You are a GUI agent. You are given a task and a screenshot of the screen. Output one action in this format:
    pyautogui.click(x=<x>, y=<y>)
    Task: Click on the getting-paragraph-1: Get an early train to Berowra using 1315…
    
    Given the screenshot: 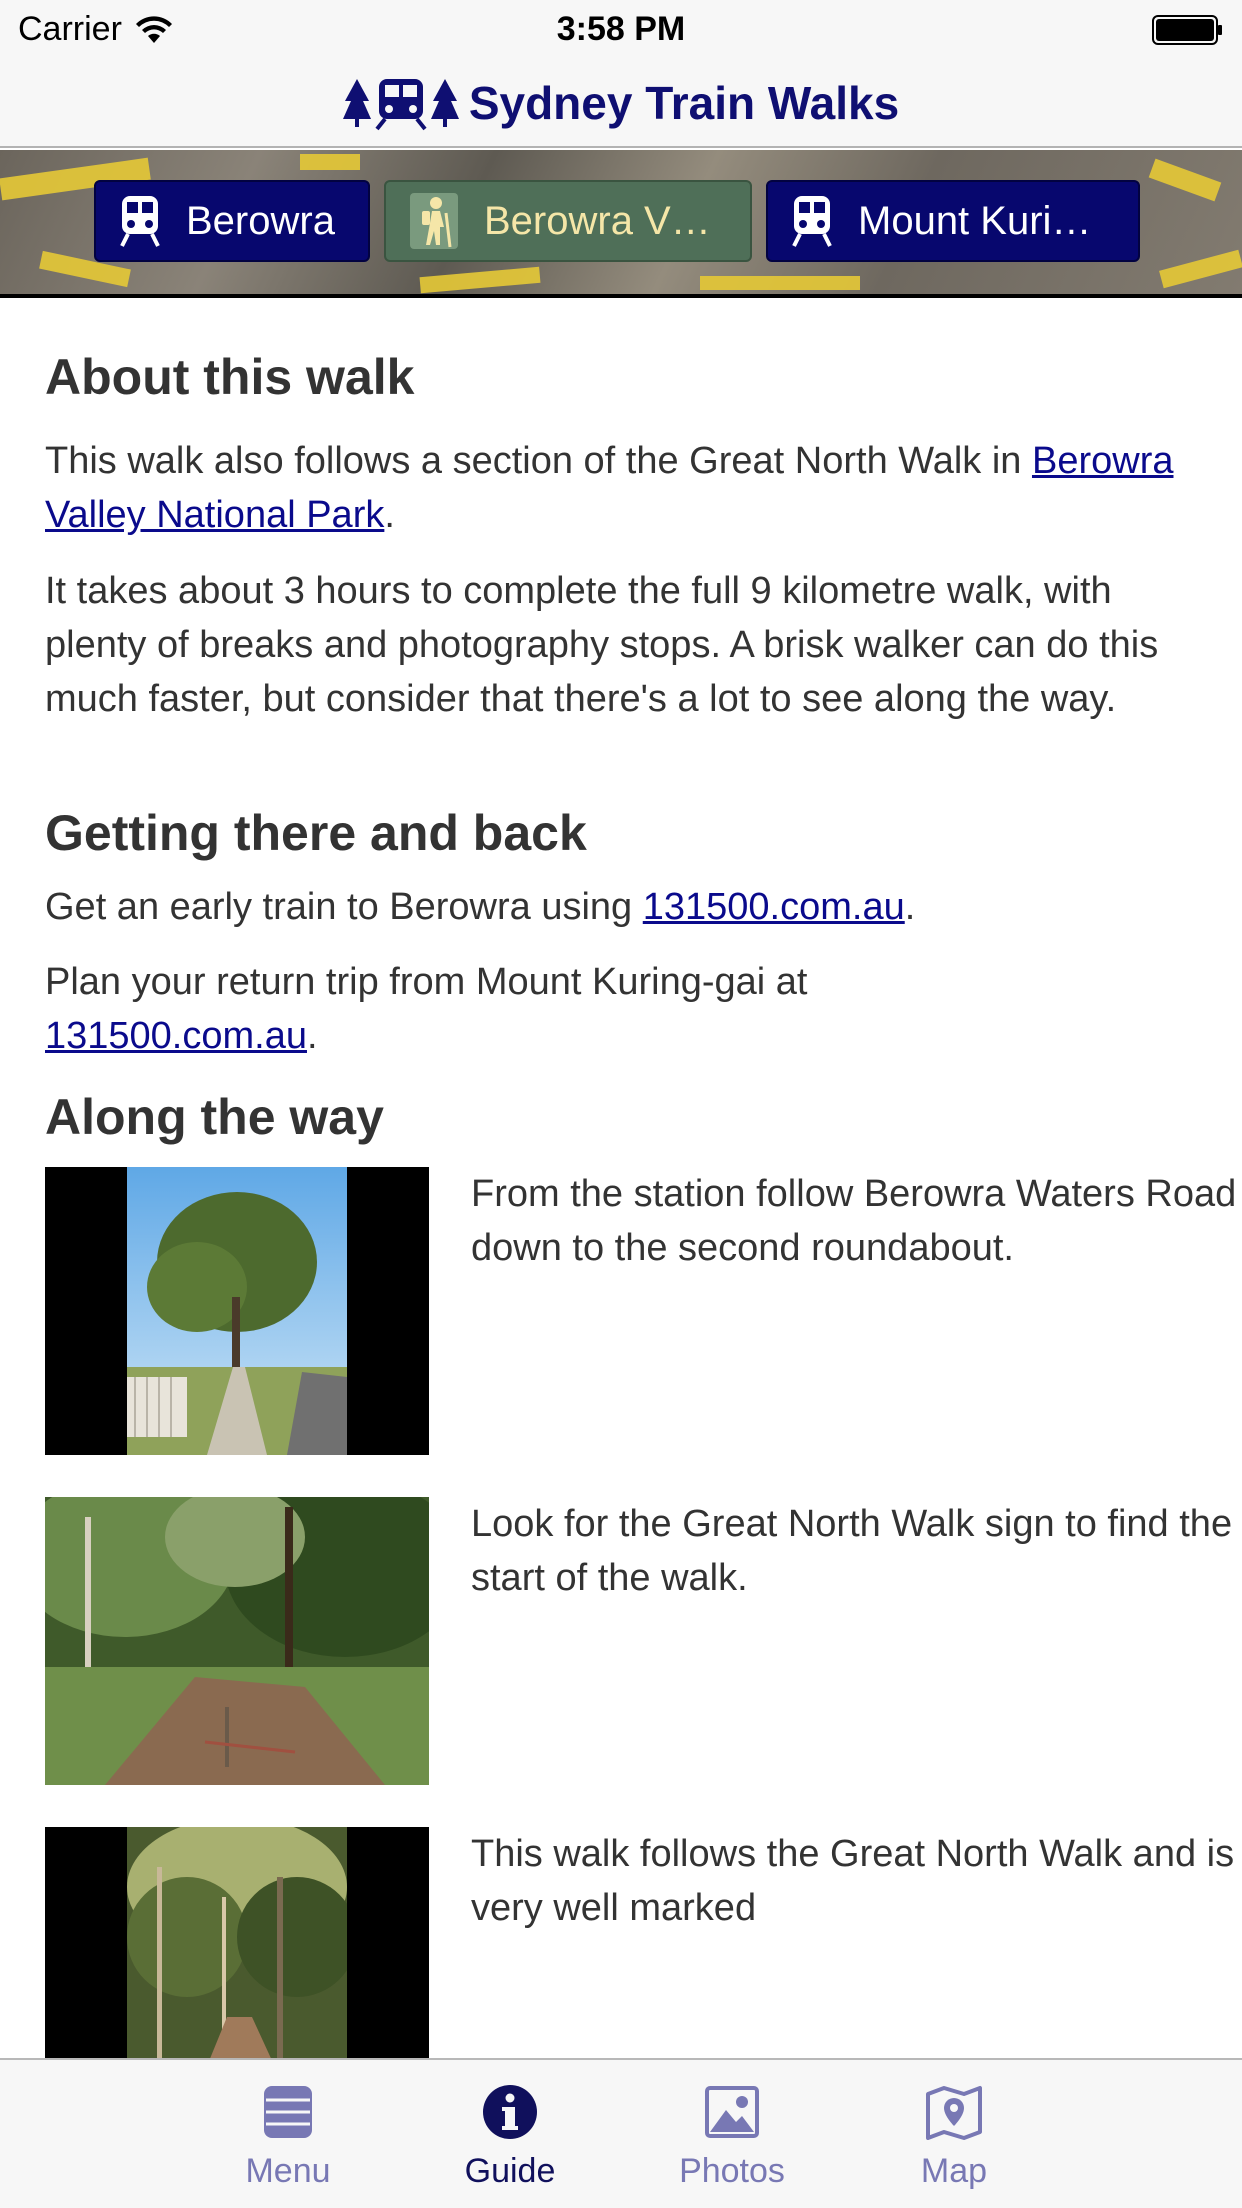 What is the action you would take?
    pyautogui.click(x=620, y=907)
    